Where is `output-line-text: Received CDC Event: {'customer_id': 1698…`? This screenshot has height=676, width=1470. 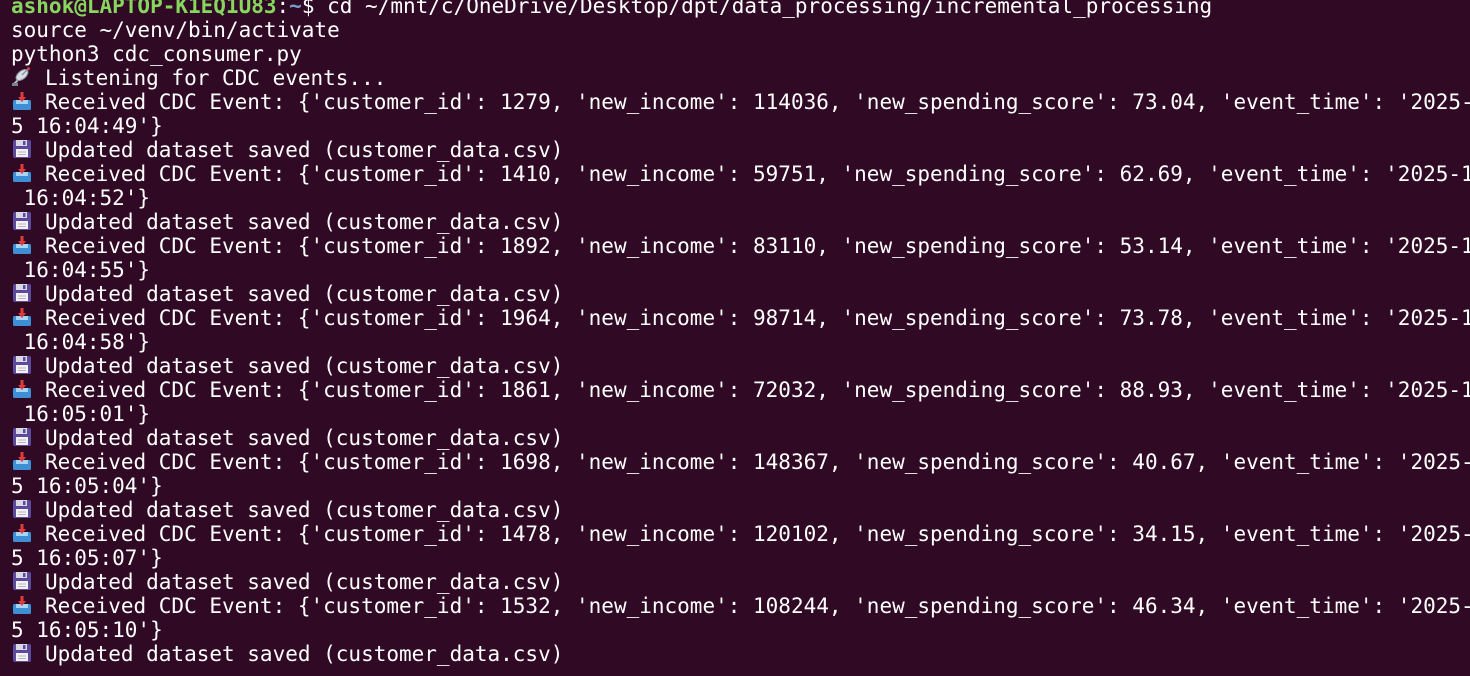 output-line-text: Received CDC Event: {'customer_id': 1698… is located at coordinates (757, 462).